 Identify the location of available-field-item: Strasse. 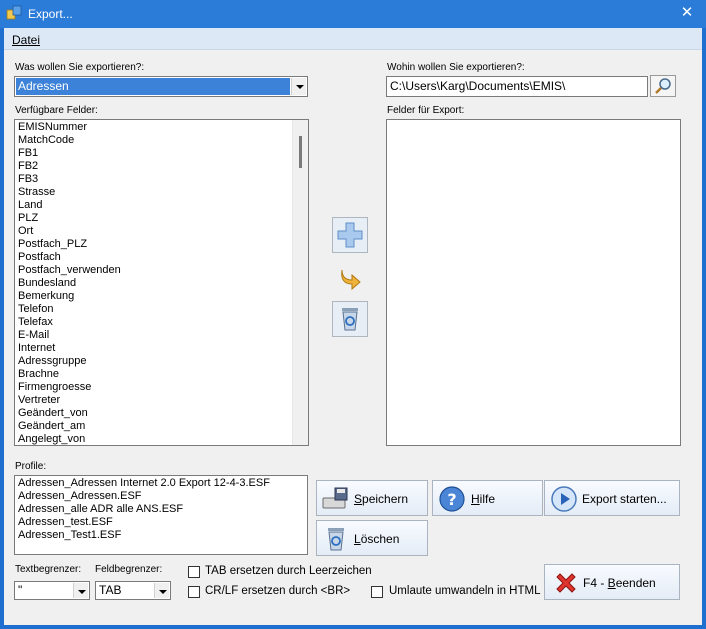
(153, 192).